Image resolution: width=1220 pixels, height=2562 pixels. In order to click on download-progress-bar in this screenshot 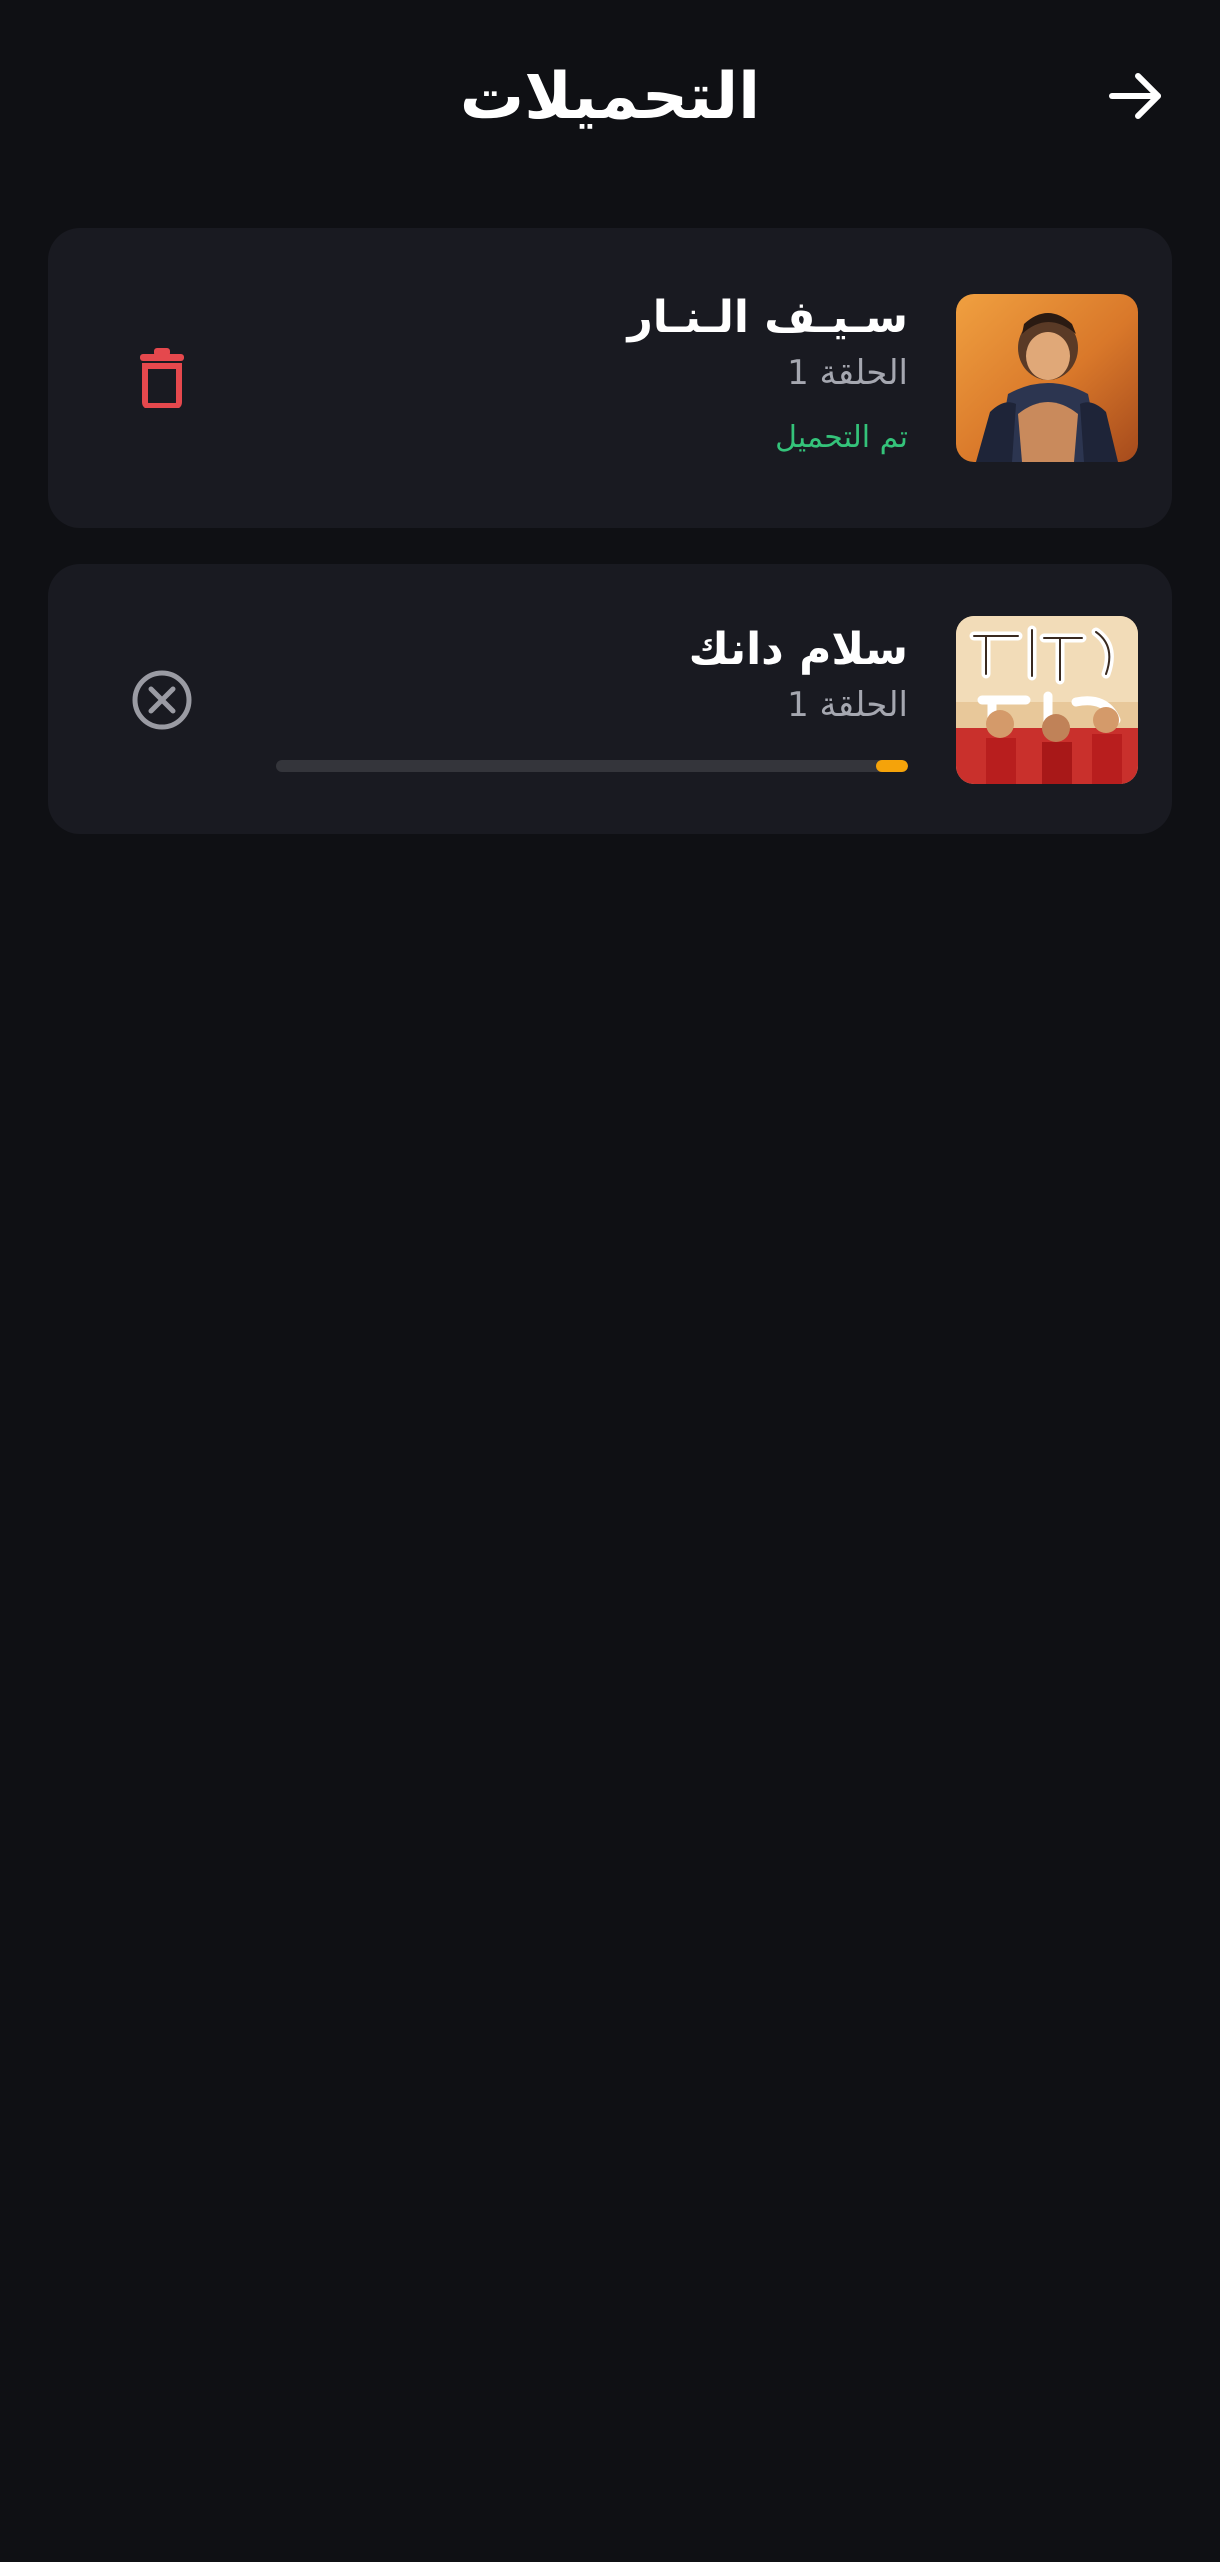, I will do `click(592, 766)`.